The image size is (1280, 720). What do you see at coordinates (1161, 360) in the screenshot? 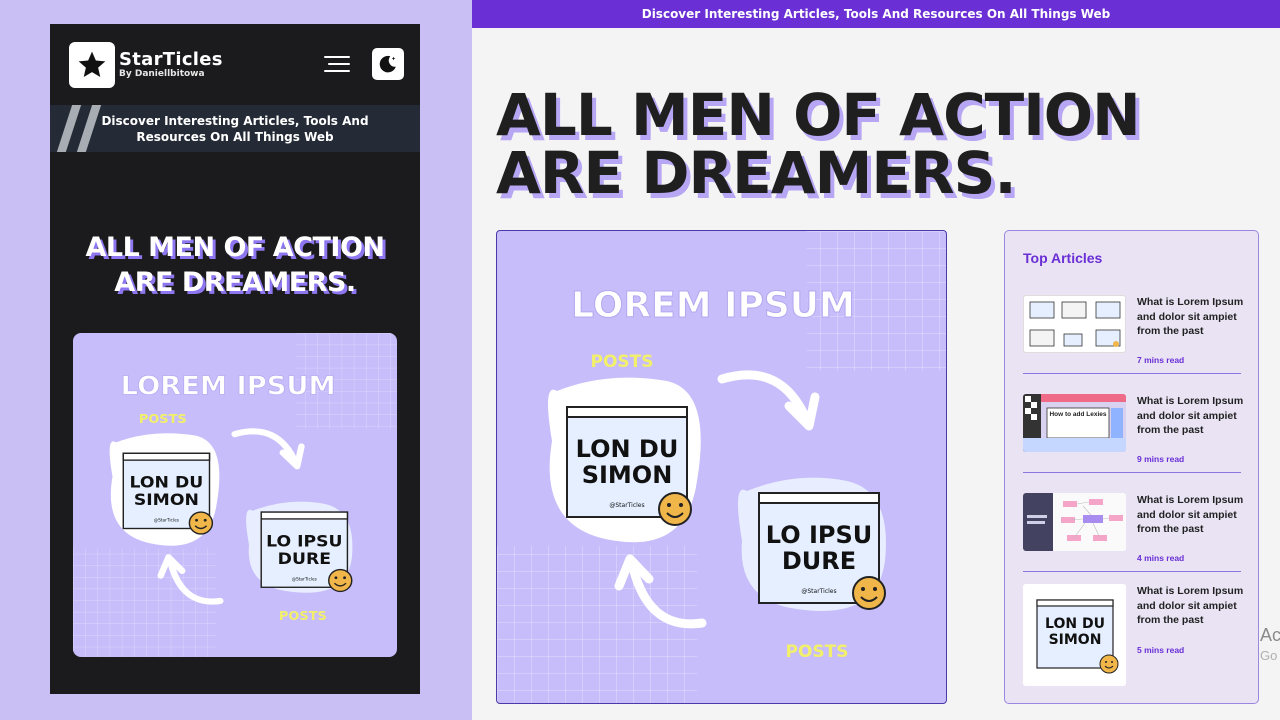
I see `article-read-time: 7 mins read` at bounding box center [1161, 360].